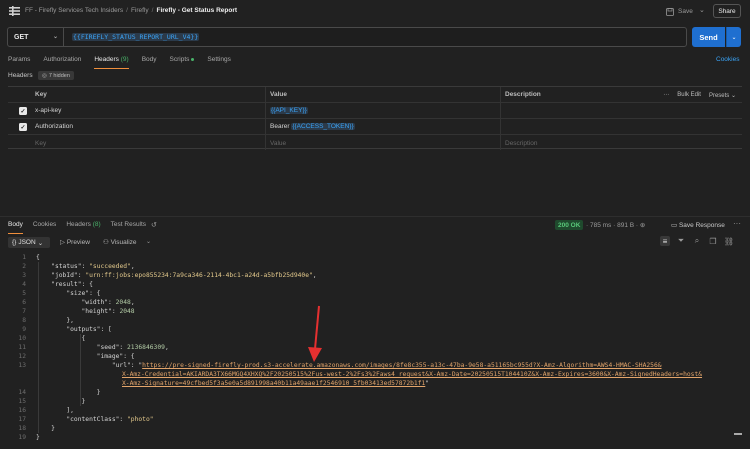  What do you see at coordinates (280, 126) in the screenshot?
I see `header-value-prefix: Bearer` at bounding box center [280, 126].